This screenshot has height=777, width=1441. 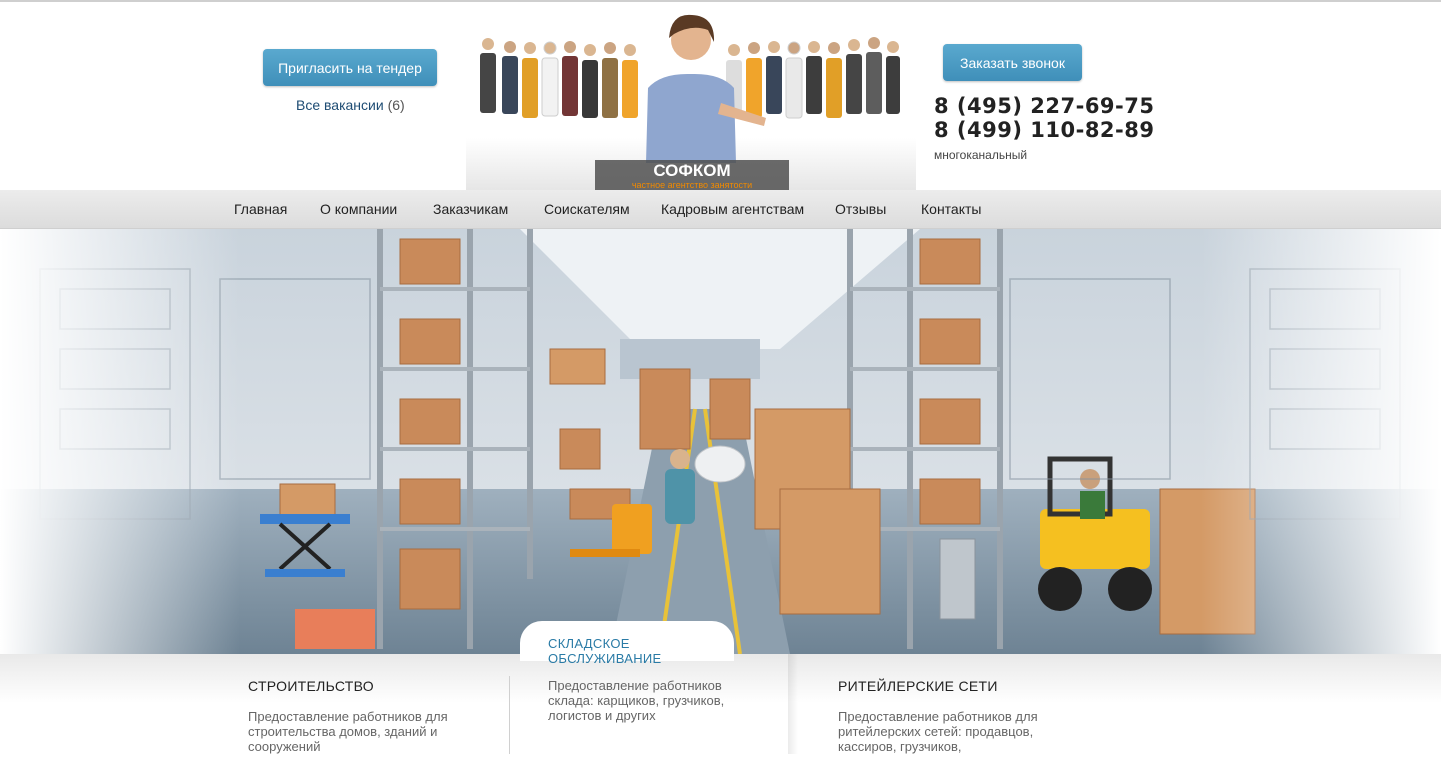 What do you see at coordinates (602, 715) in the screenshot?
I see `service-warehouse-text-3: логистов и других` at bounding box center [602, 715].